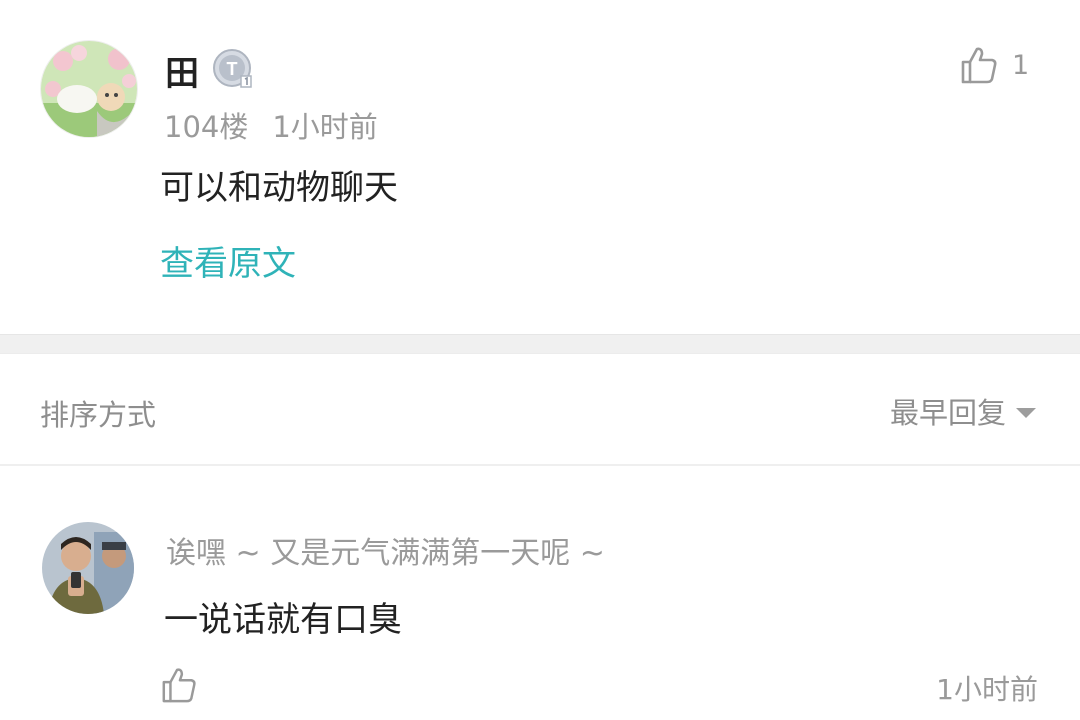 This screenshot has height=720, width=1080. Describe the element at coordinates (385, 550) in the screenshot. I see `reply-username: 诶嘿 ~ 又是元气满满第一天呢 ~` at that location.